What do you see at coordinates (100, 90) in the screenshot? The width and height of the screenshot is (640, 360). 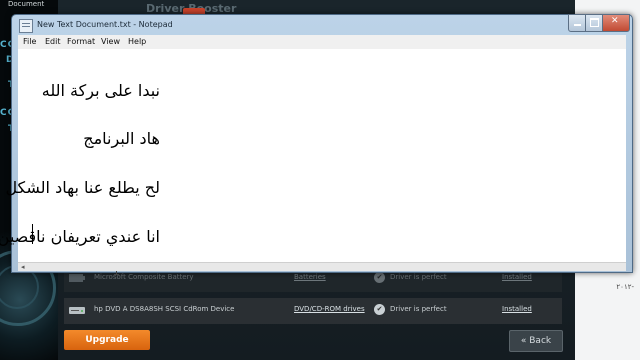 I see `text-line: نبدا على بركة الله` at bounding box center [100, 90].